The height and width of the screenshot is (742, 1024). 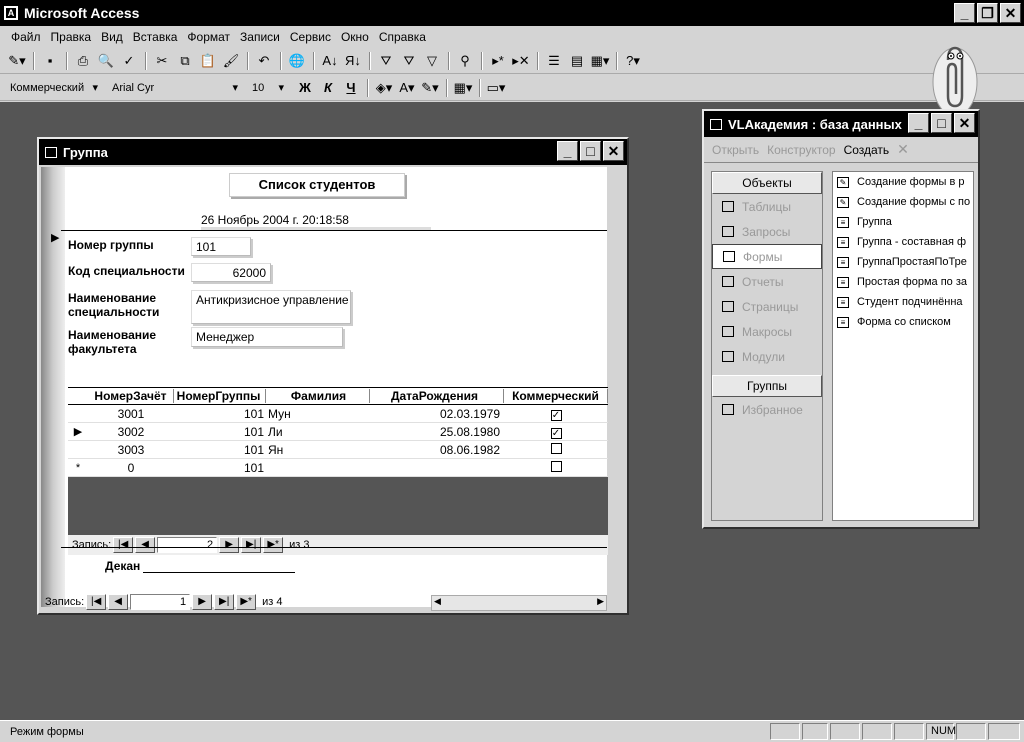 I want to click on menu-view: Вид, so click(x=112, y=37).